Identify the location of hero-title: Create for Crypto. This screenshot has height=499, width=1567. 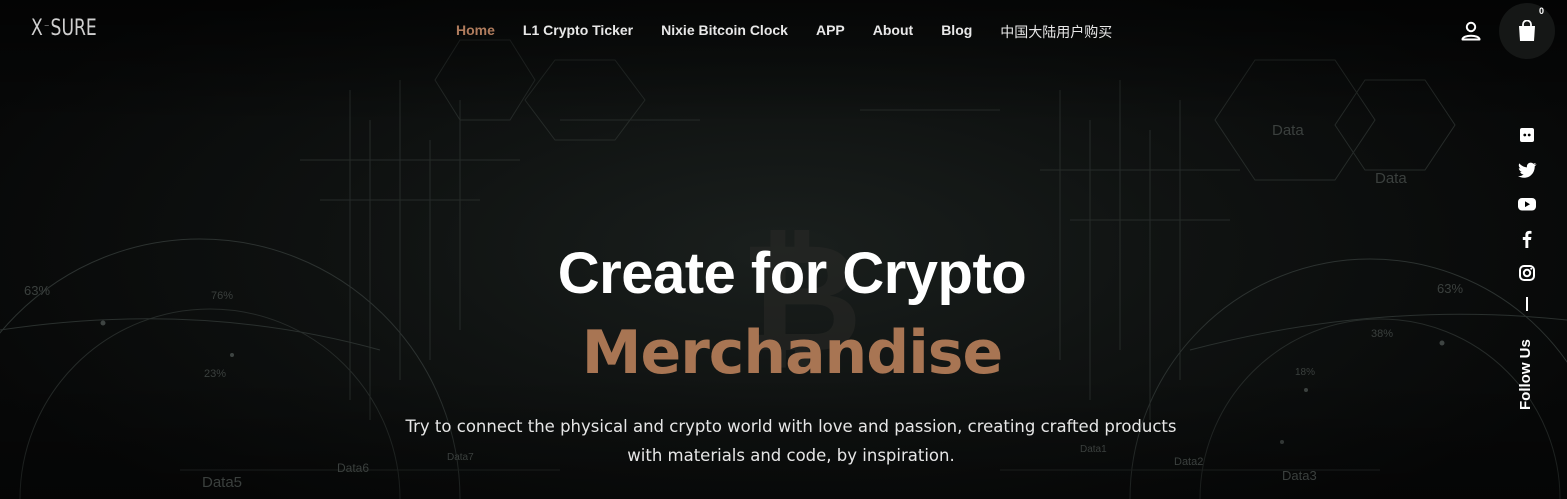
(792, 273).